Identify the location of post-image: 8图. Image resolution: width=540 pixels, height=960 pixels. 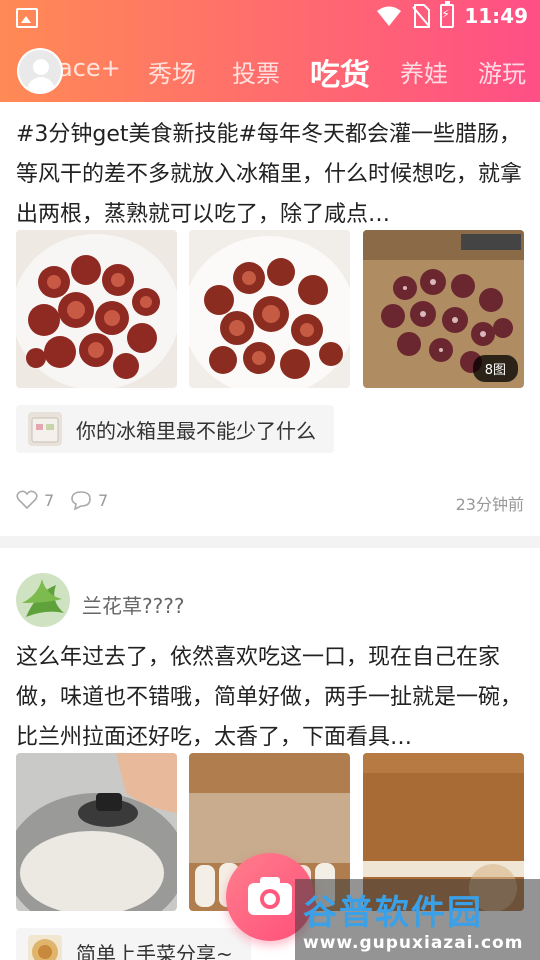
(443, 309).